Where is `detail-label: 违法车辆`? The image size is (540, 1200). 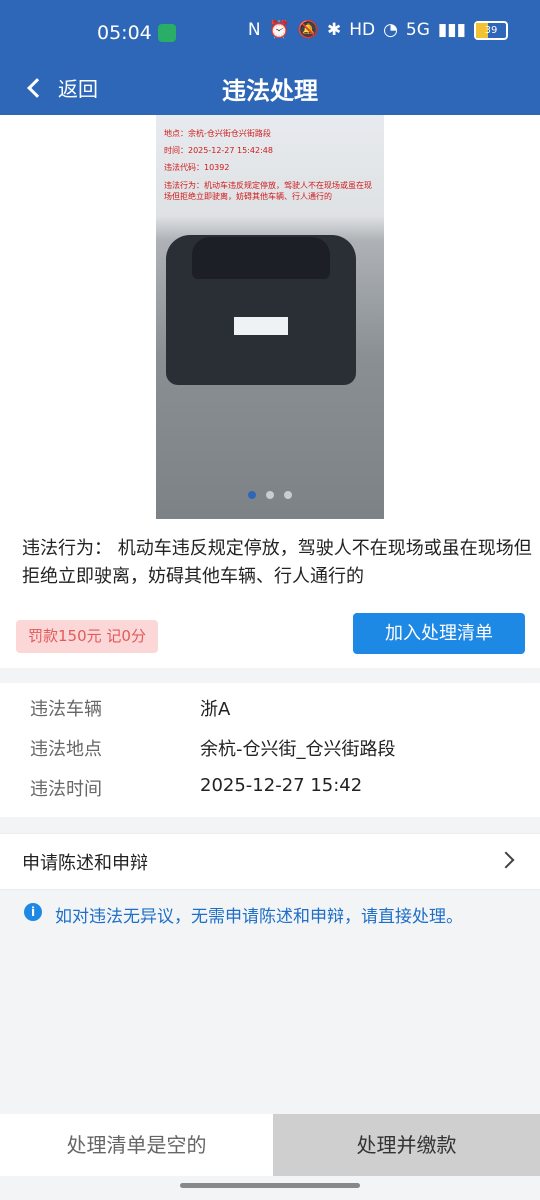 detail-label: 违法车辆 is located at coordinates (66, 709).